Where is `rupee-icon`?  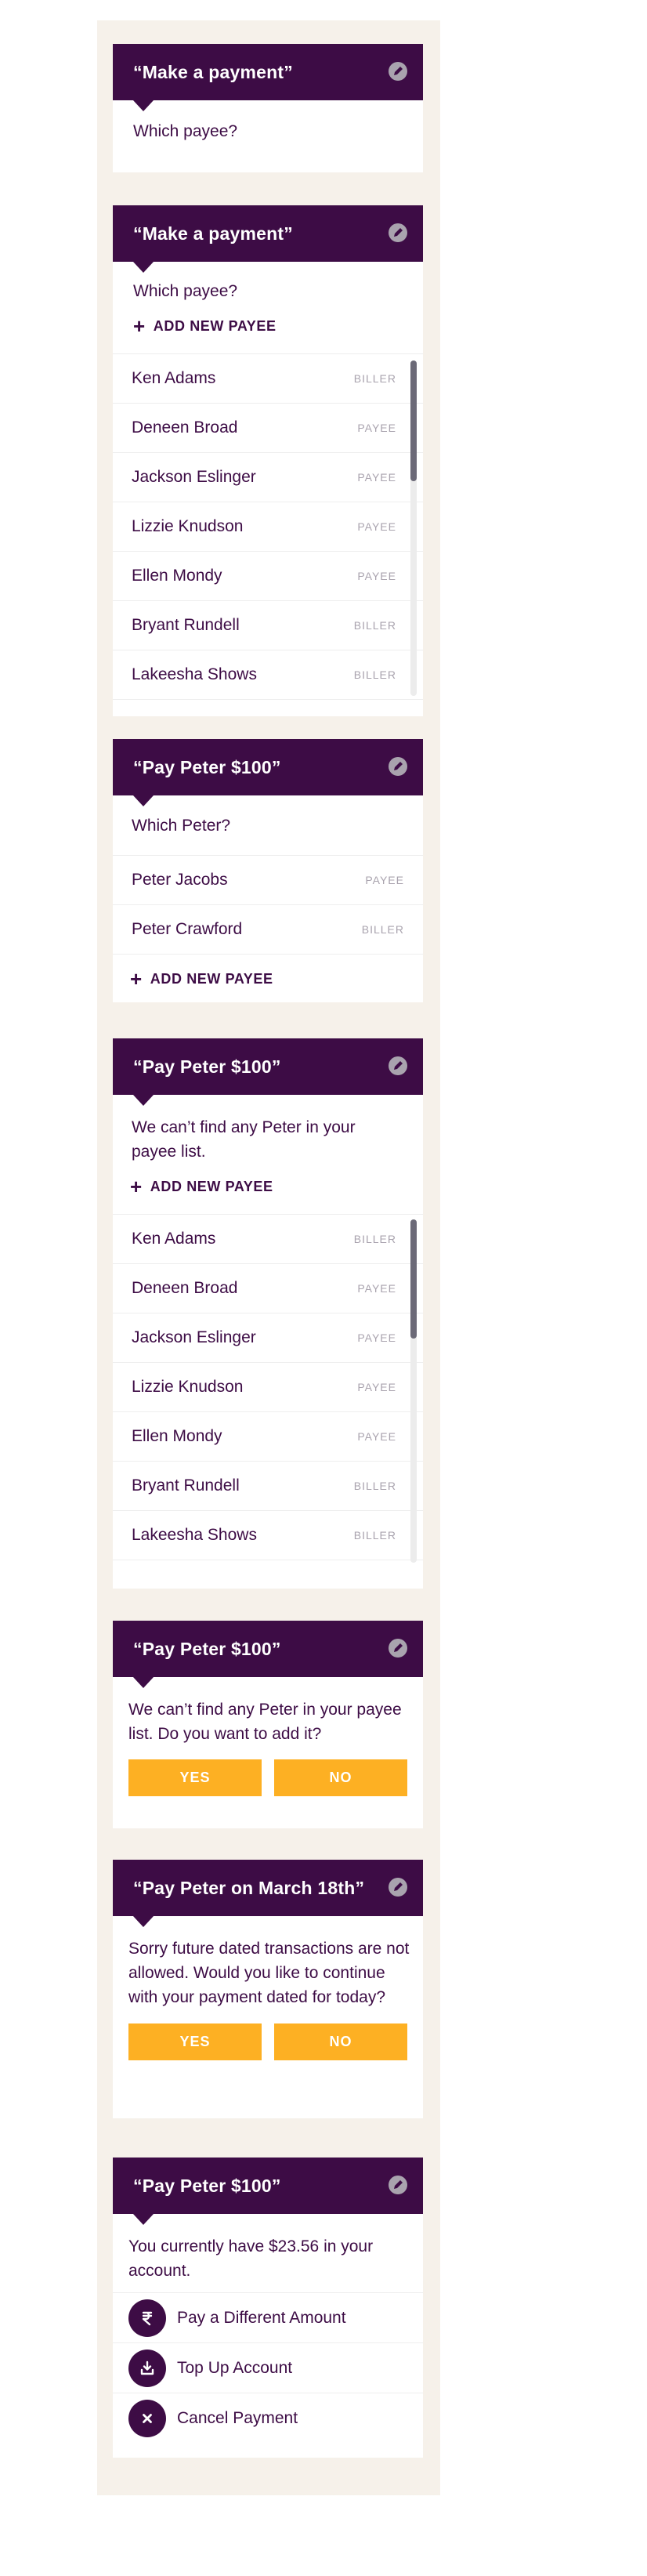
rupee-icon is located at coordinates (147, 2318).